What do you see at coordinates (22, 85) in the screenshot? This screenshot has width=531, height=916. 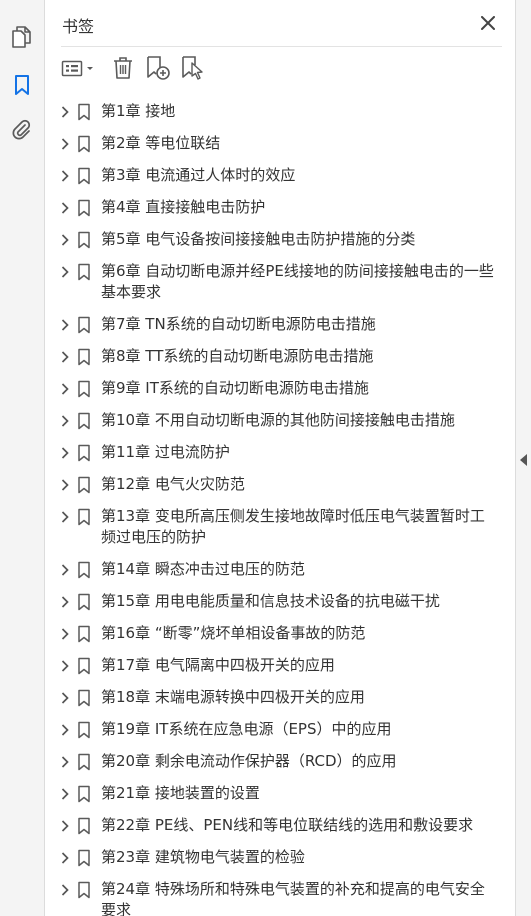 I see `bookmarks-button` at bounding box center [22, 85].